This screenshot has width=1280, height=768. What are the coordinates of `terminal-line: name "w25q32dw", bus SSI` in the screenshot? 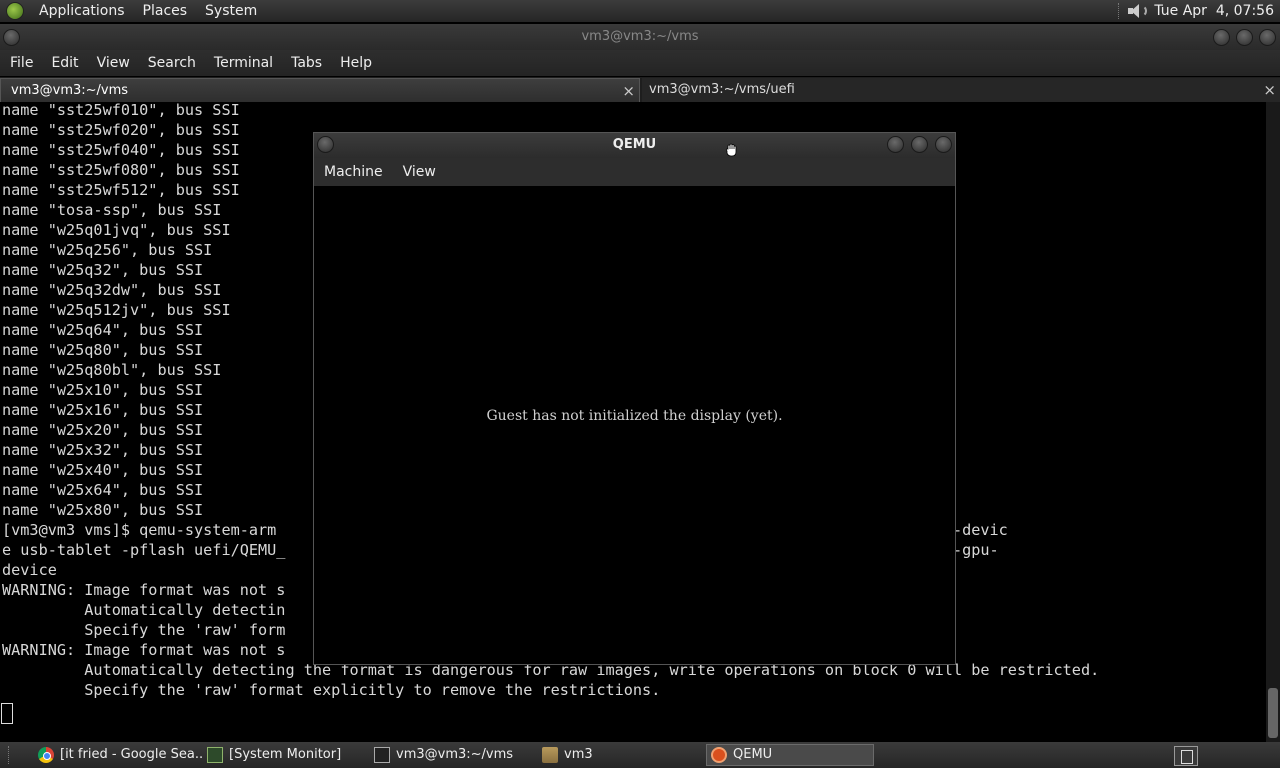 It's located at (112, 290).